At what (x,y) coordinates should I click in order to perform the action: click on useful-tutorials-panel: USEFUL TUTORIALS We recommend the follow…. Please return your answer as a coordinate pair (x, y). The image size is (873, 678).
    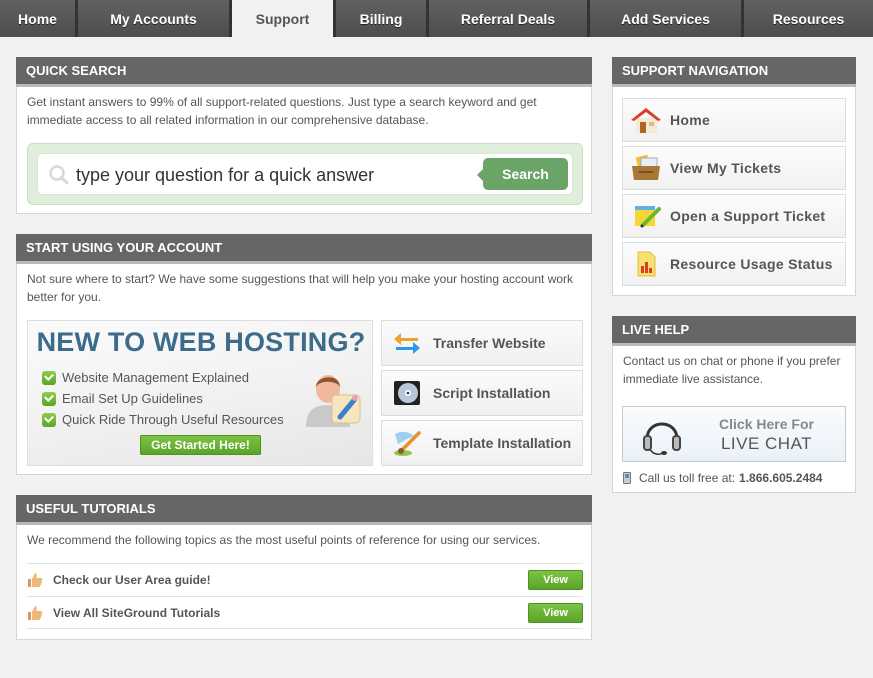
    Looking at the image, I should click on (304, 567).